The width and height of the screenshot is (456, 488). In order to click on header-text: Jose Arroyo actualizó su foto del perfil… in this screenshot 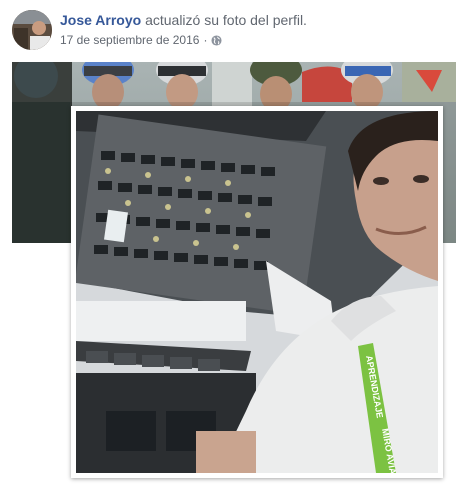, I will do `click(255, 29)`.